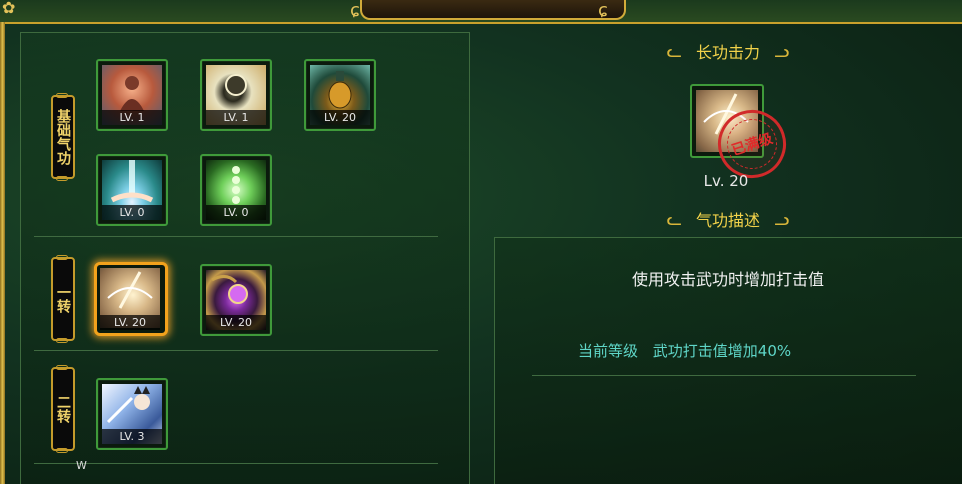 This screenshot has height=484, width=962. Describe the element at coordinates (63, 409) in the screenshot. I see `section-label-second-transfer: 二转` at that location.